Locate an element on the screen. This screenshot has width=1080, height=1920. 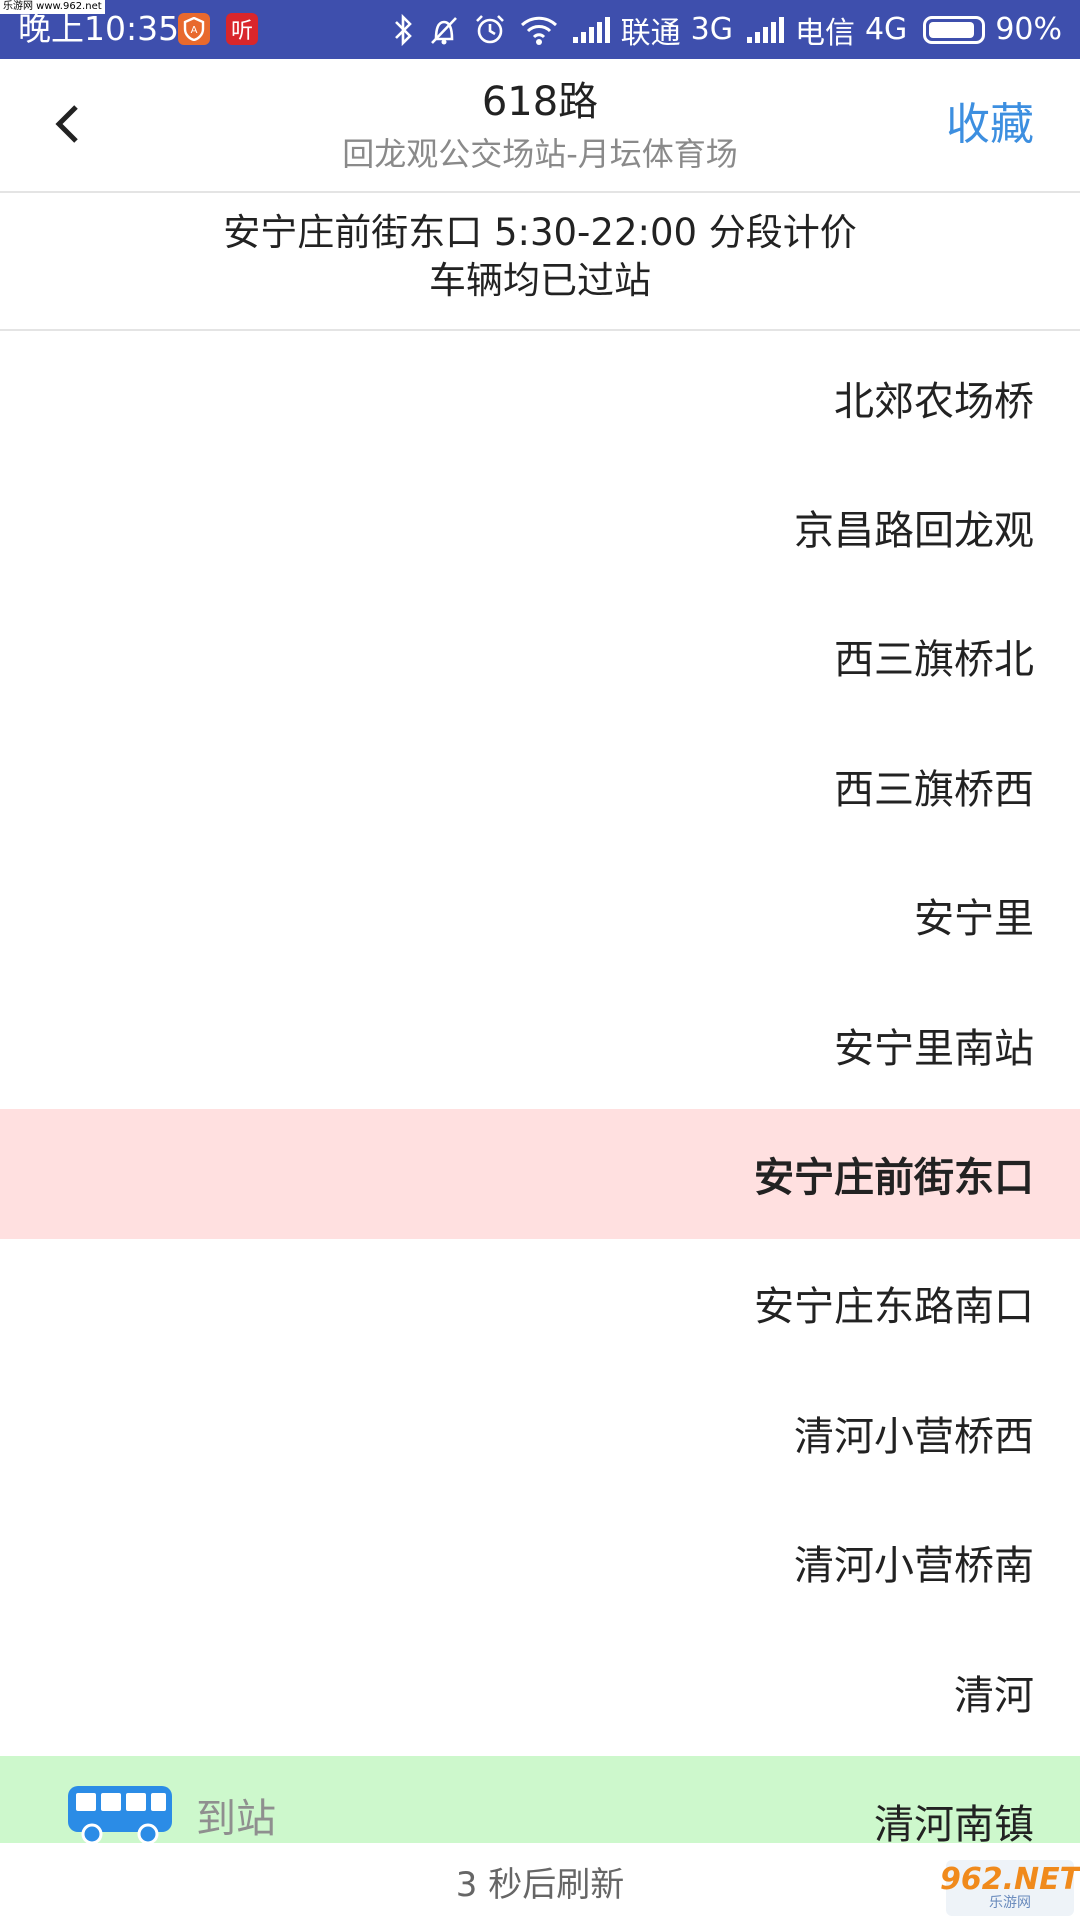
status-bar: 晚上10:35 A 听 联通 3G 电信 4G 90% is located at coordinates (540, 29).